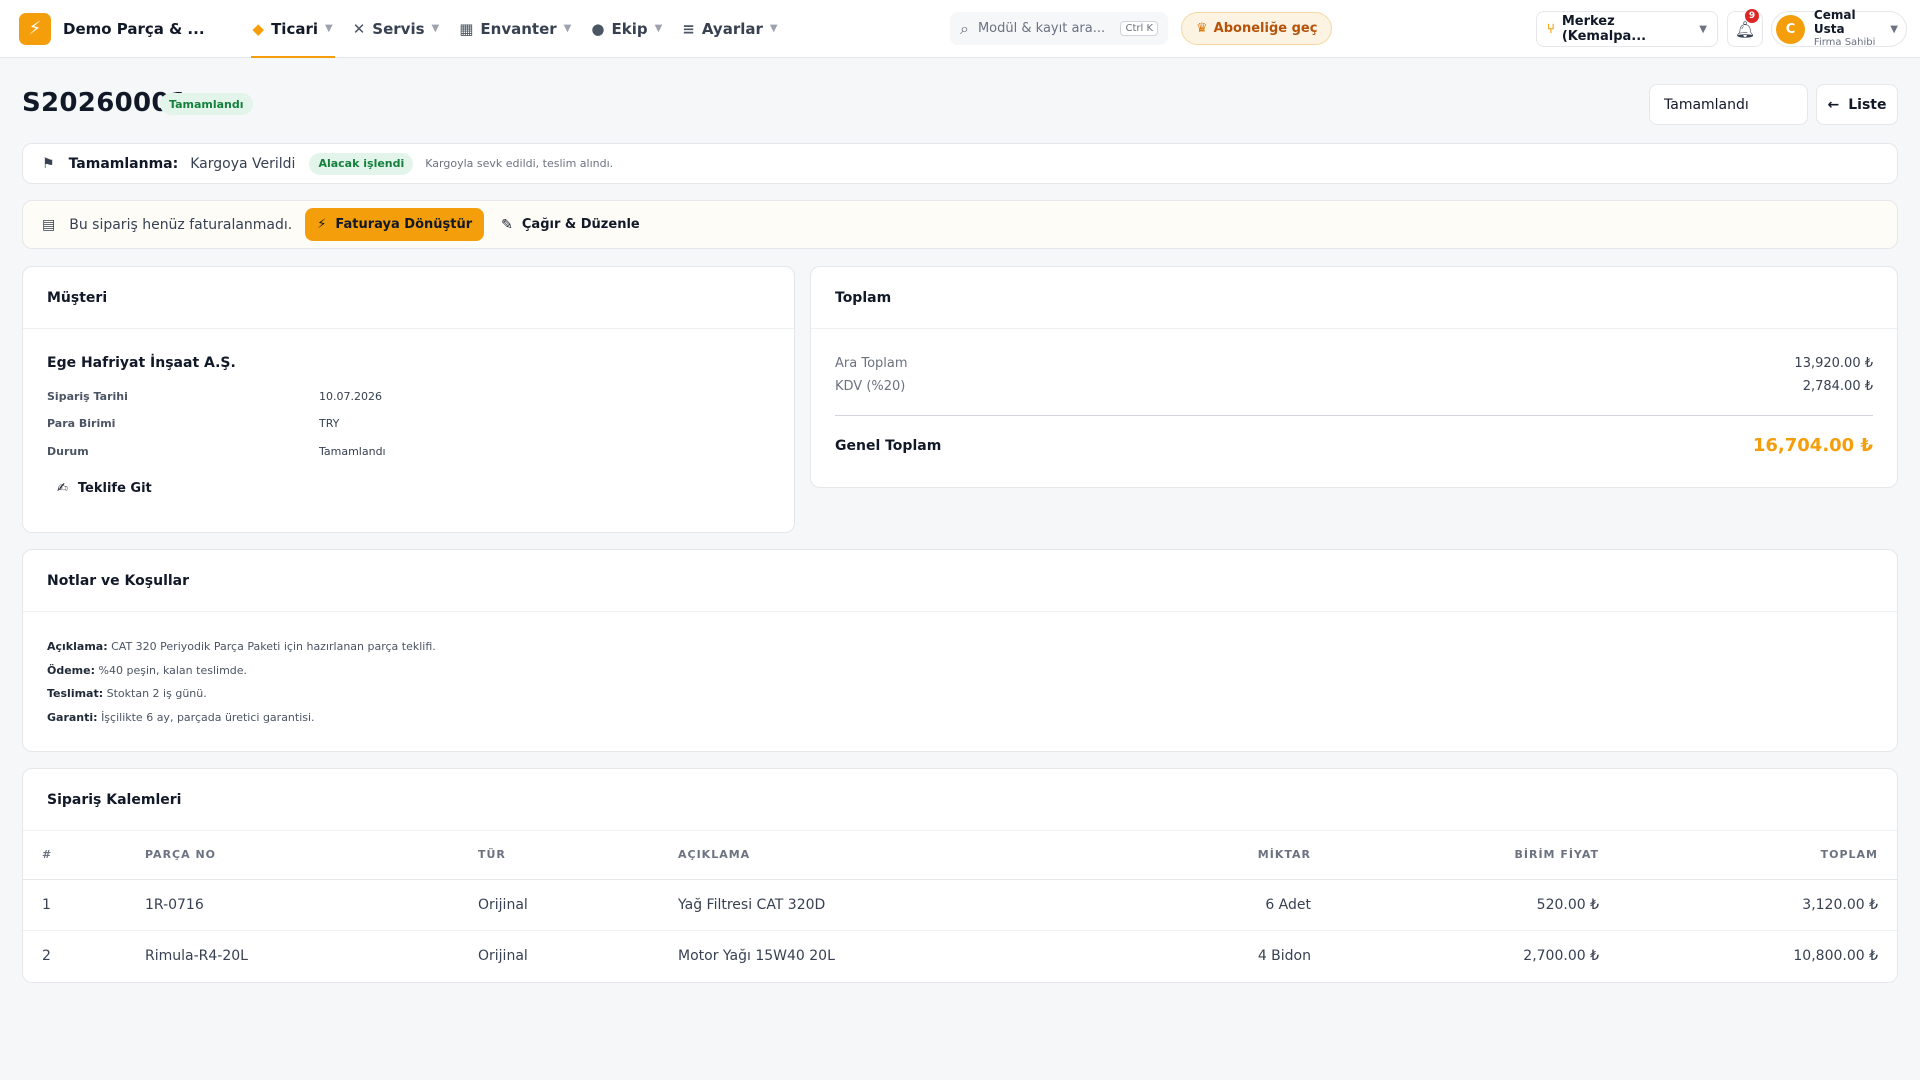 Image resolution: width=1920 pixels, height=1080 pixels. Describe the element at coordinates (361, 163) in the screenshot. I see `receivable-badge: Alacak işlendi` at that location.